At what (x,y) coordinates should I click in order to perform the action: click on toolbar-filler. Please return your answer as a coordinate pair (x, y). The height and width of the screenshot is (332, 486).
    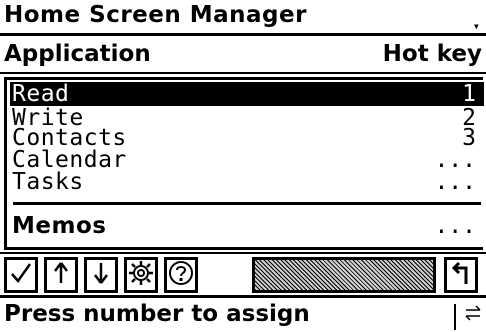
    Looking at the image, I should click on (344, 275).